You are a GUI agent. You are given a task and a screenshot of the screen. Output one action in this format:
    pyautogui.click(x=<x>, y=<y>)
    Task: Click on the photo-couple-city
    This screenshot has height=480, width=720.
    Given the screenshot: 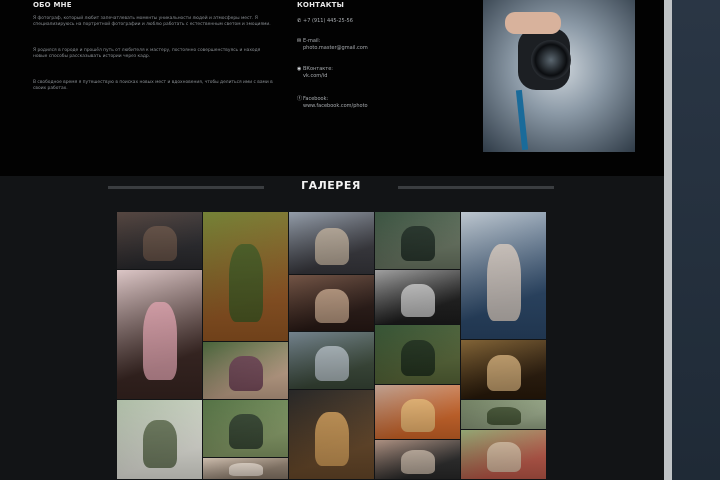 What is the action you would take?
    pyautogui.click(x=331, y=243)
    